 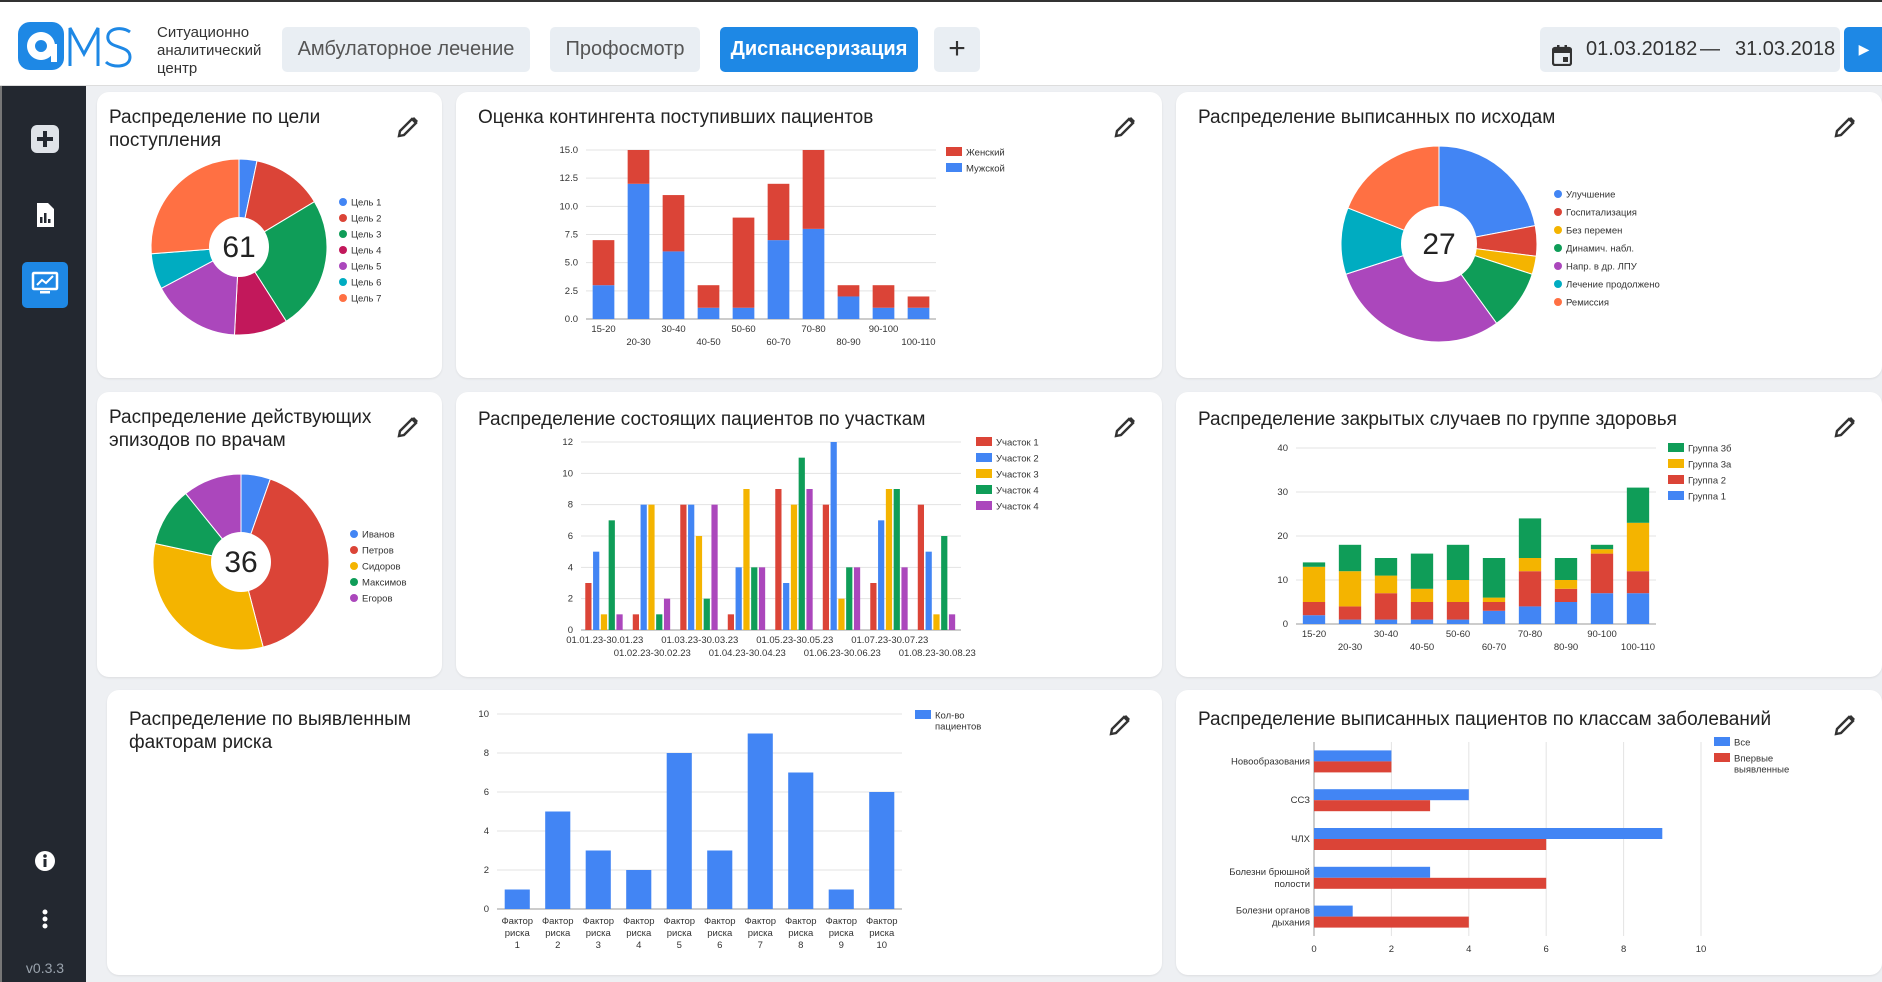 What do you see at coordinates (760, 945) in the screenshot?
I see `x-tick-label: 7` at bounding box center [760, 945].